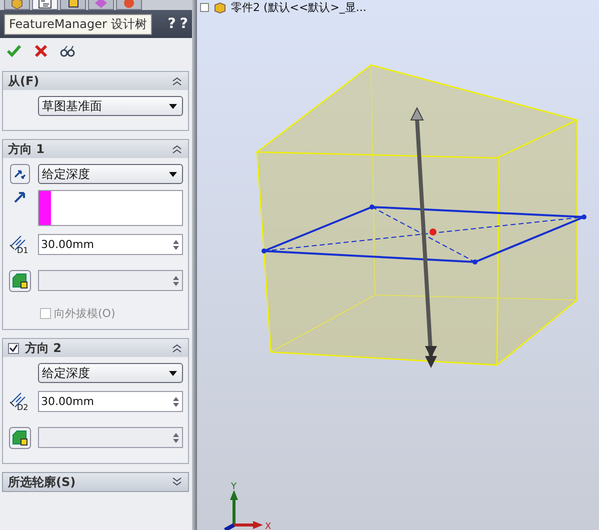 The height and width of the screenshot is (530, 599). What do you see at coordinates (95, 482) in the screenshot?
I see `section-header: 所选轮廓(S)` at bounding box center [95, 482].